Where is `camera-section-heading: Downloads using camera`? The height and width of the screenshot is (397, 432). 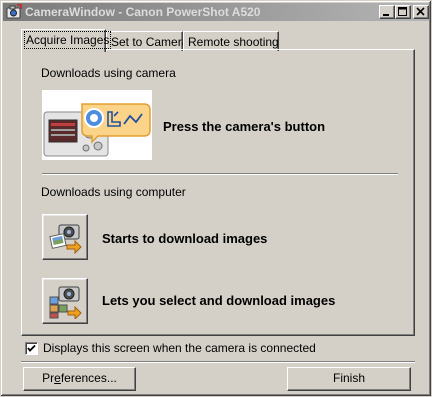 camera-section-heading: Downloads using camera is located at coordinates (108, 73).